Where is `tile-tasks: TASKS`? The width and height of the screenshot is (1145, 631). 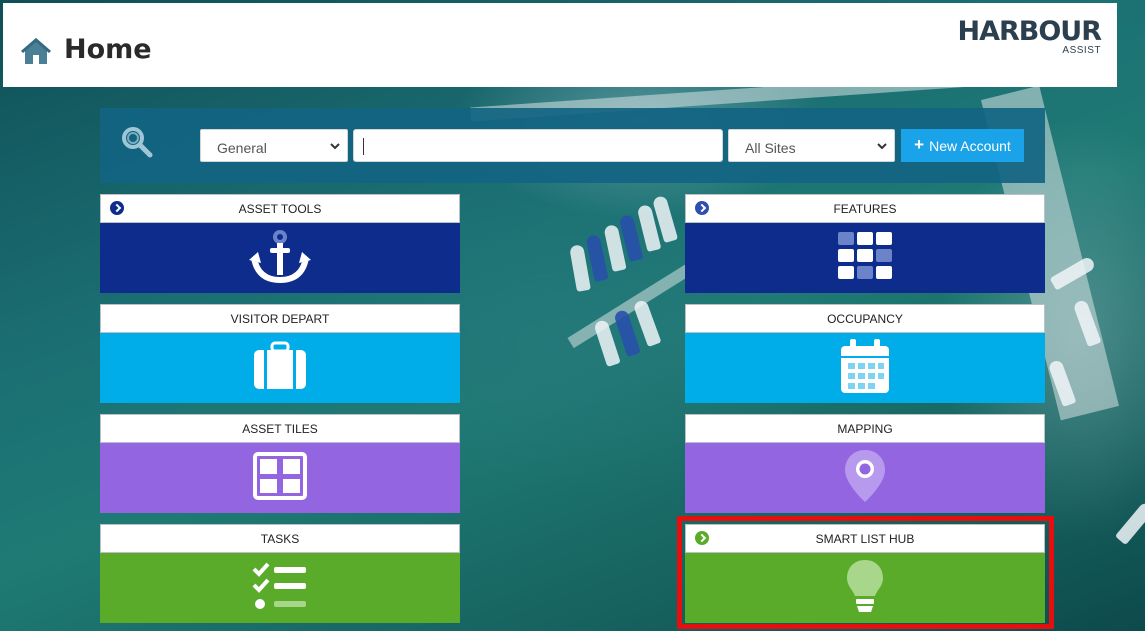
tile-tasks: TASKS is located at coordinates (280, 573).